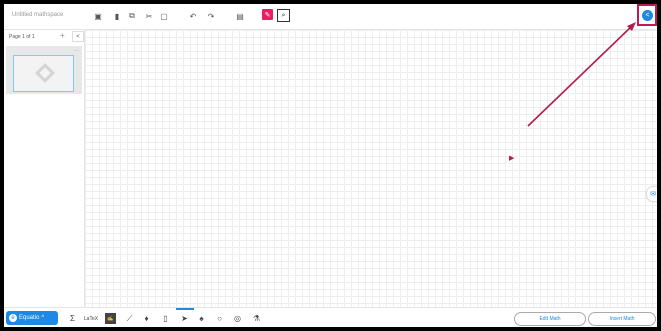  I want to click on pointer-icon: ➤, so click(184, 318).